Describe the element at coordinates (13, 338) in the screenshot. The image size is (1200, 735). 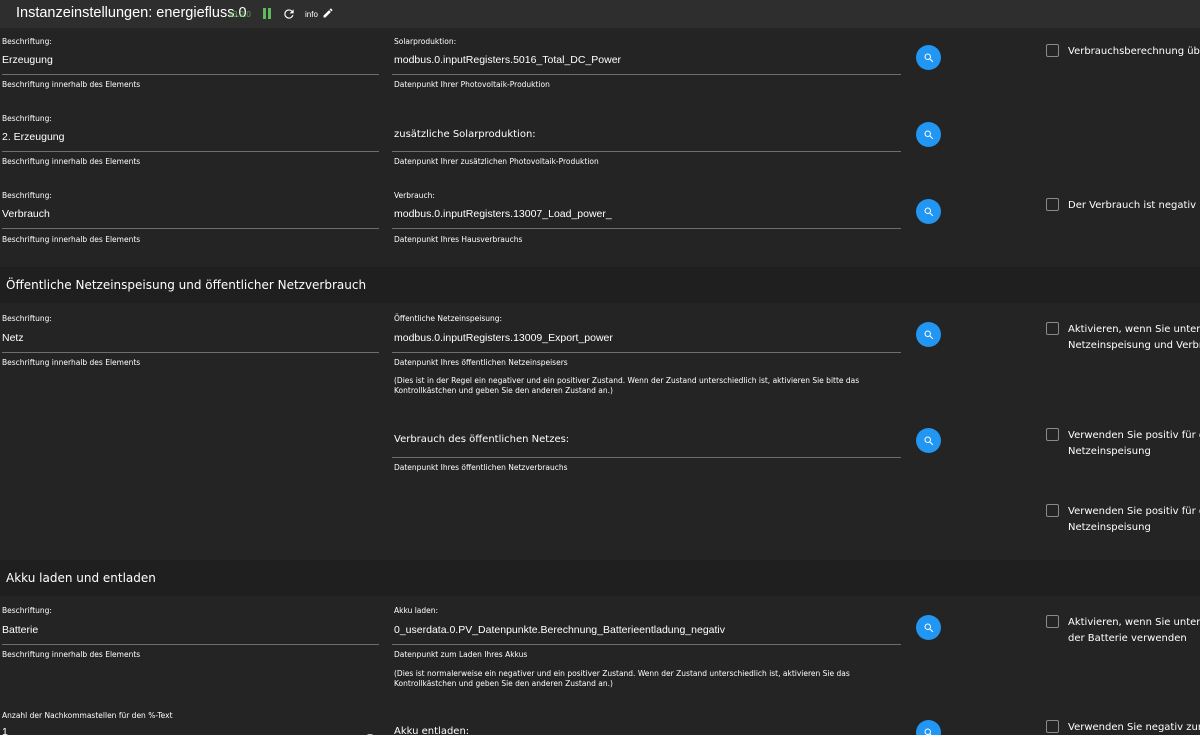
I see `caption-input-grid: Netz` at that location.